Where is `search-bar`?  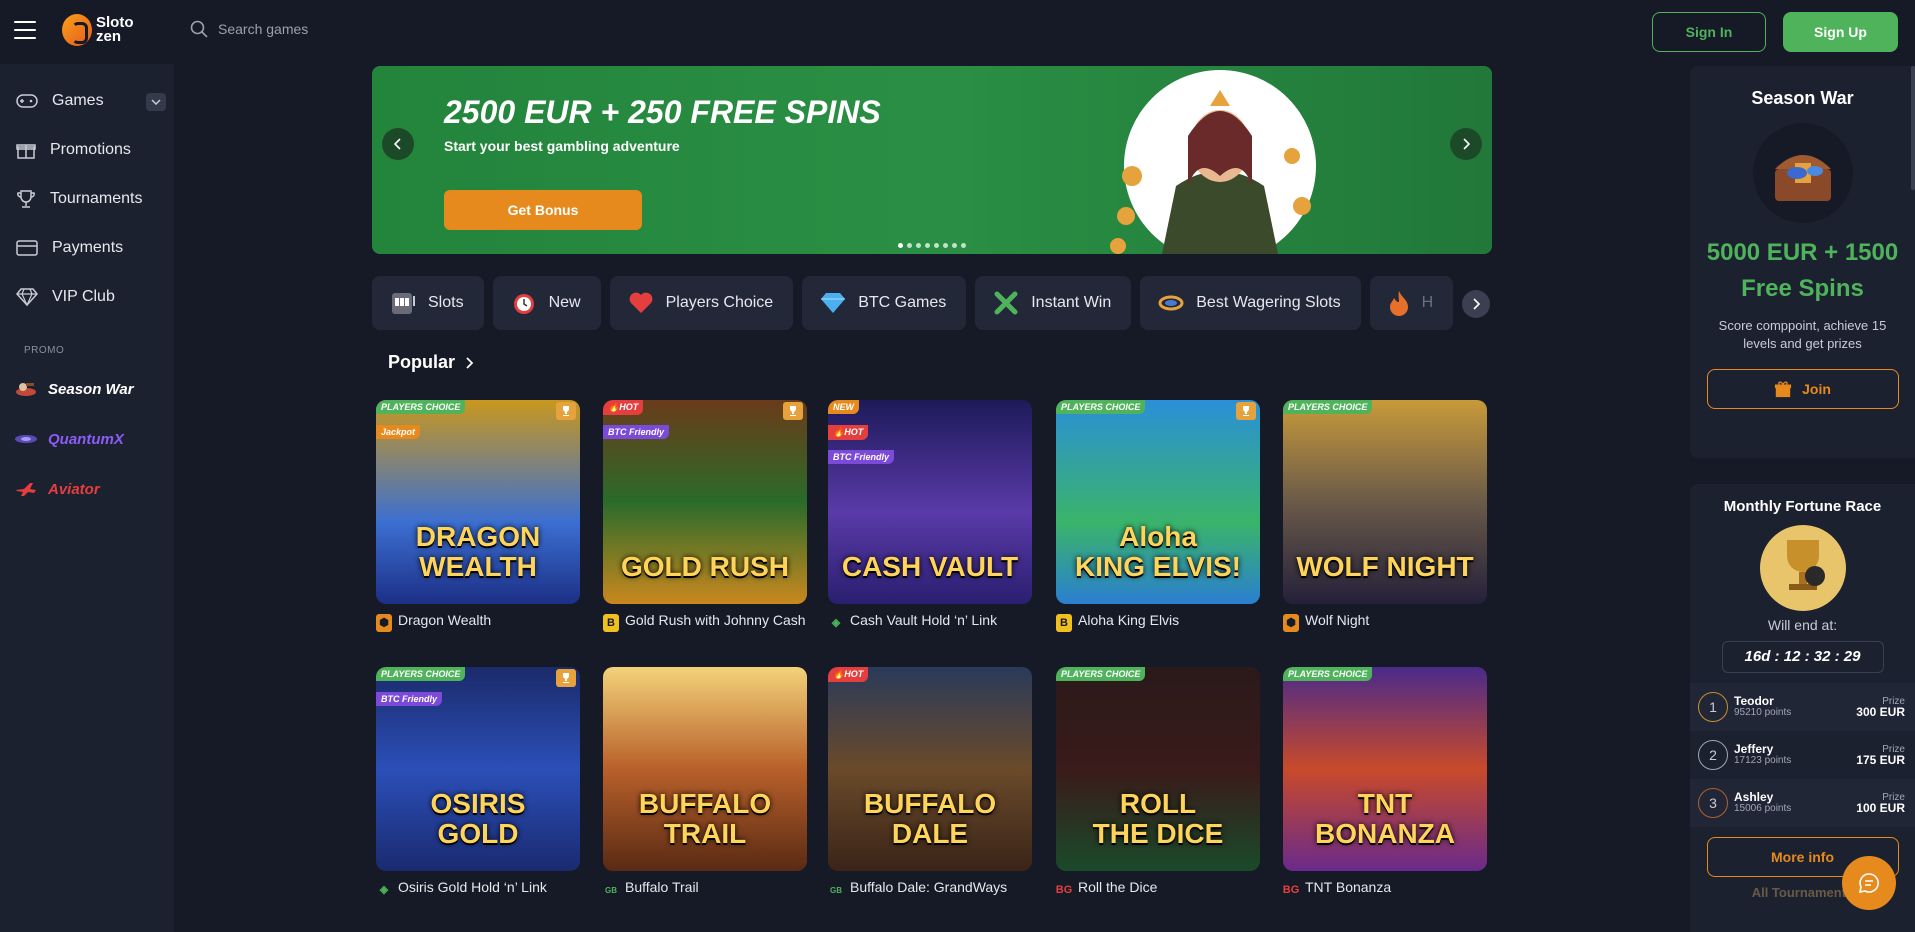 search-bar is located at coordinates (354, 29).